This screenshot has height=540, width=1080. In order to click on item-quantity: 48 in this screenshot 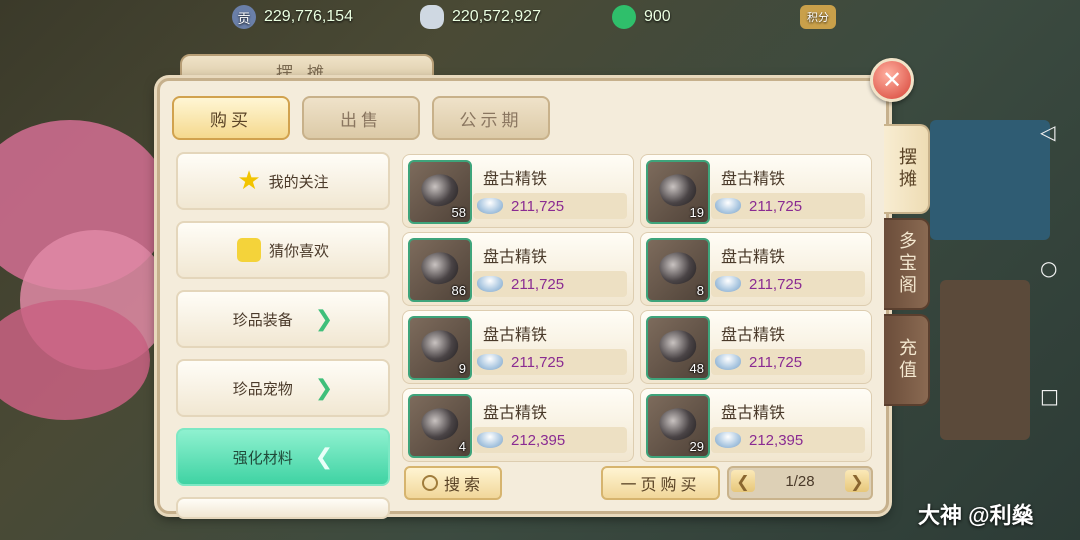, I will do `click(696, 368)`.